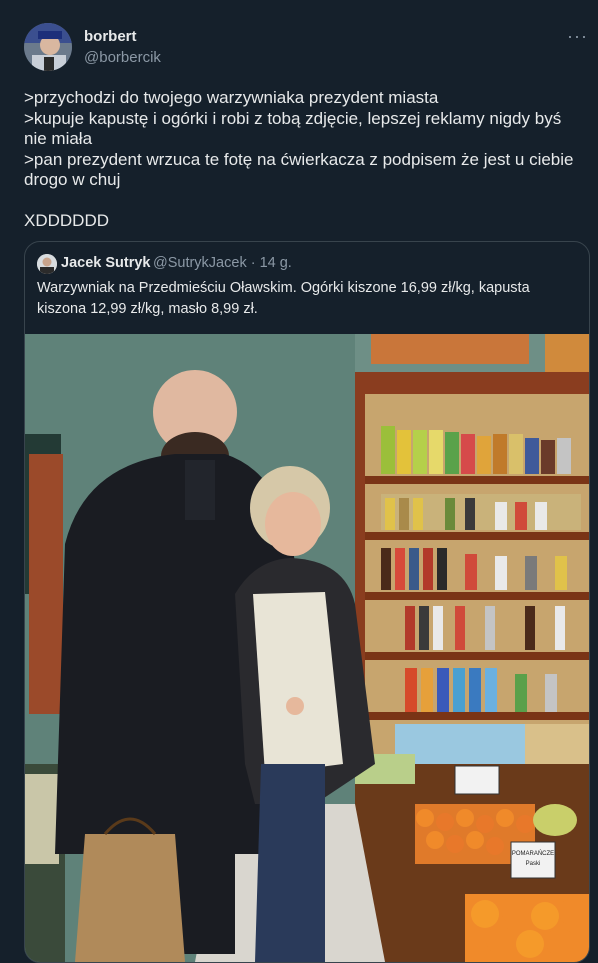 The height and width of the screenshot is (963, 598). I want to click on author-handle: @borbercik, so click(122, 57).